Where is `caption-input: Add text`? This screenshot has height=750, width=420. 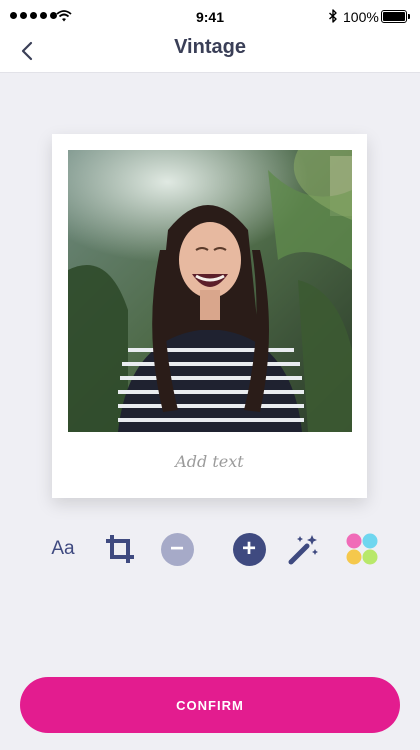
caption-input: Add text is located at coordinates (209, 461).